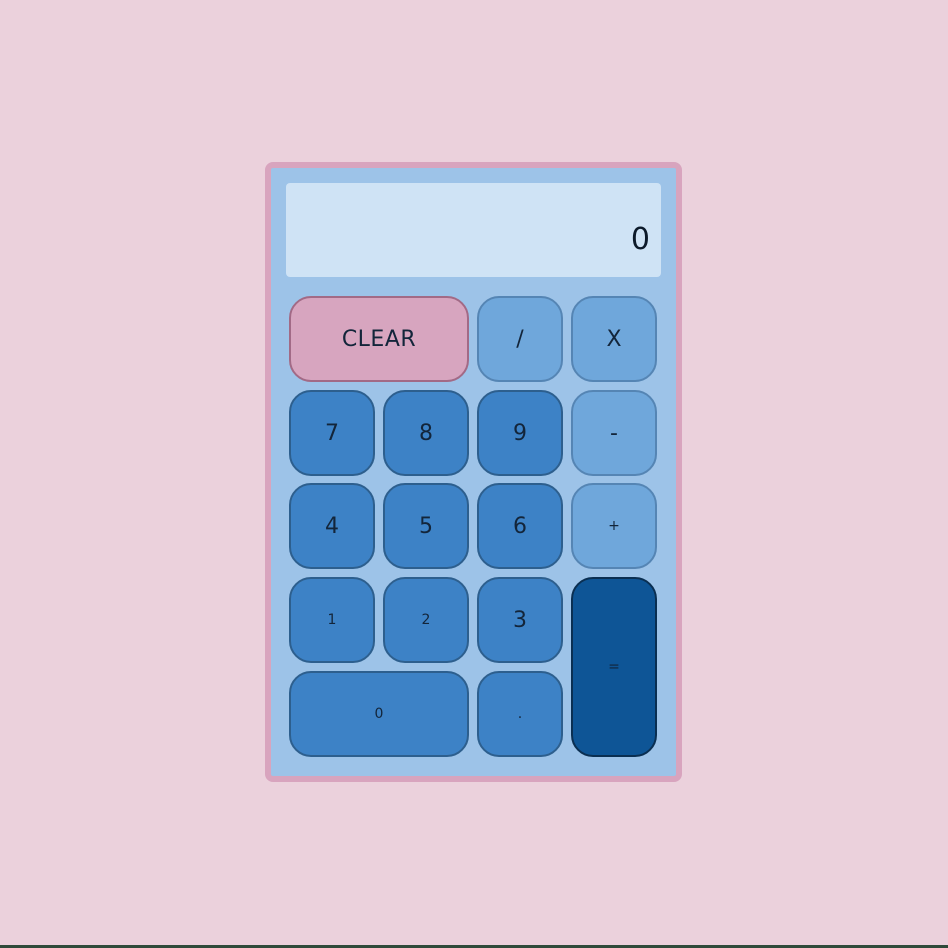  I want to click on decimal-button: ., so click(520, 714).